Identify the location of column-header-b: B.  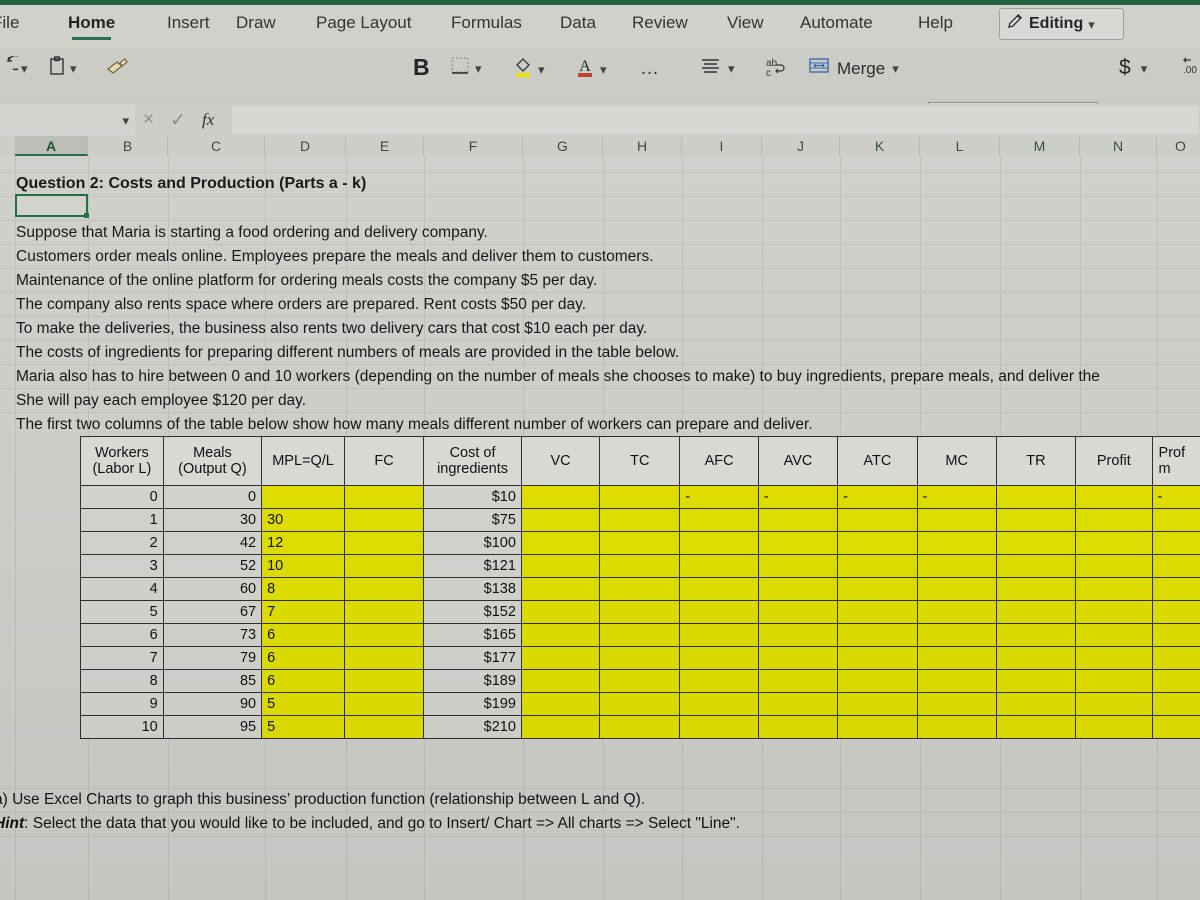
(128, 146).